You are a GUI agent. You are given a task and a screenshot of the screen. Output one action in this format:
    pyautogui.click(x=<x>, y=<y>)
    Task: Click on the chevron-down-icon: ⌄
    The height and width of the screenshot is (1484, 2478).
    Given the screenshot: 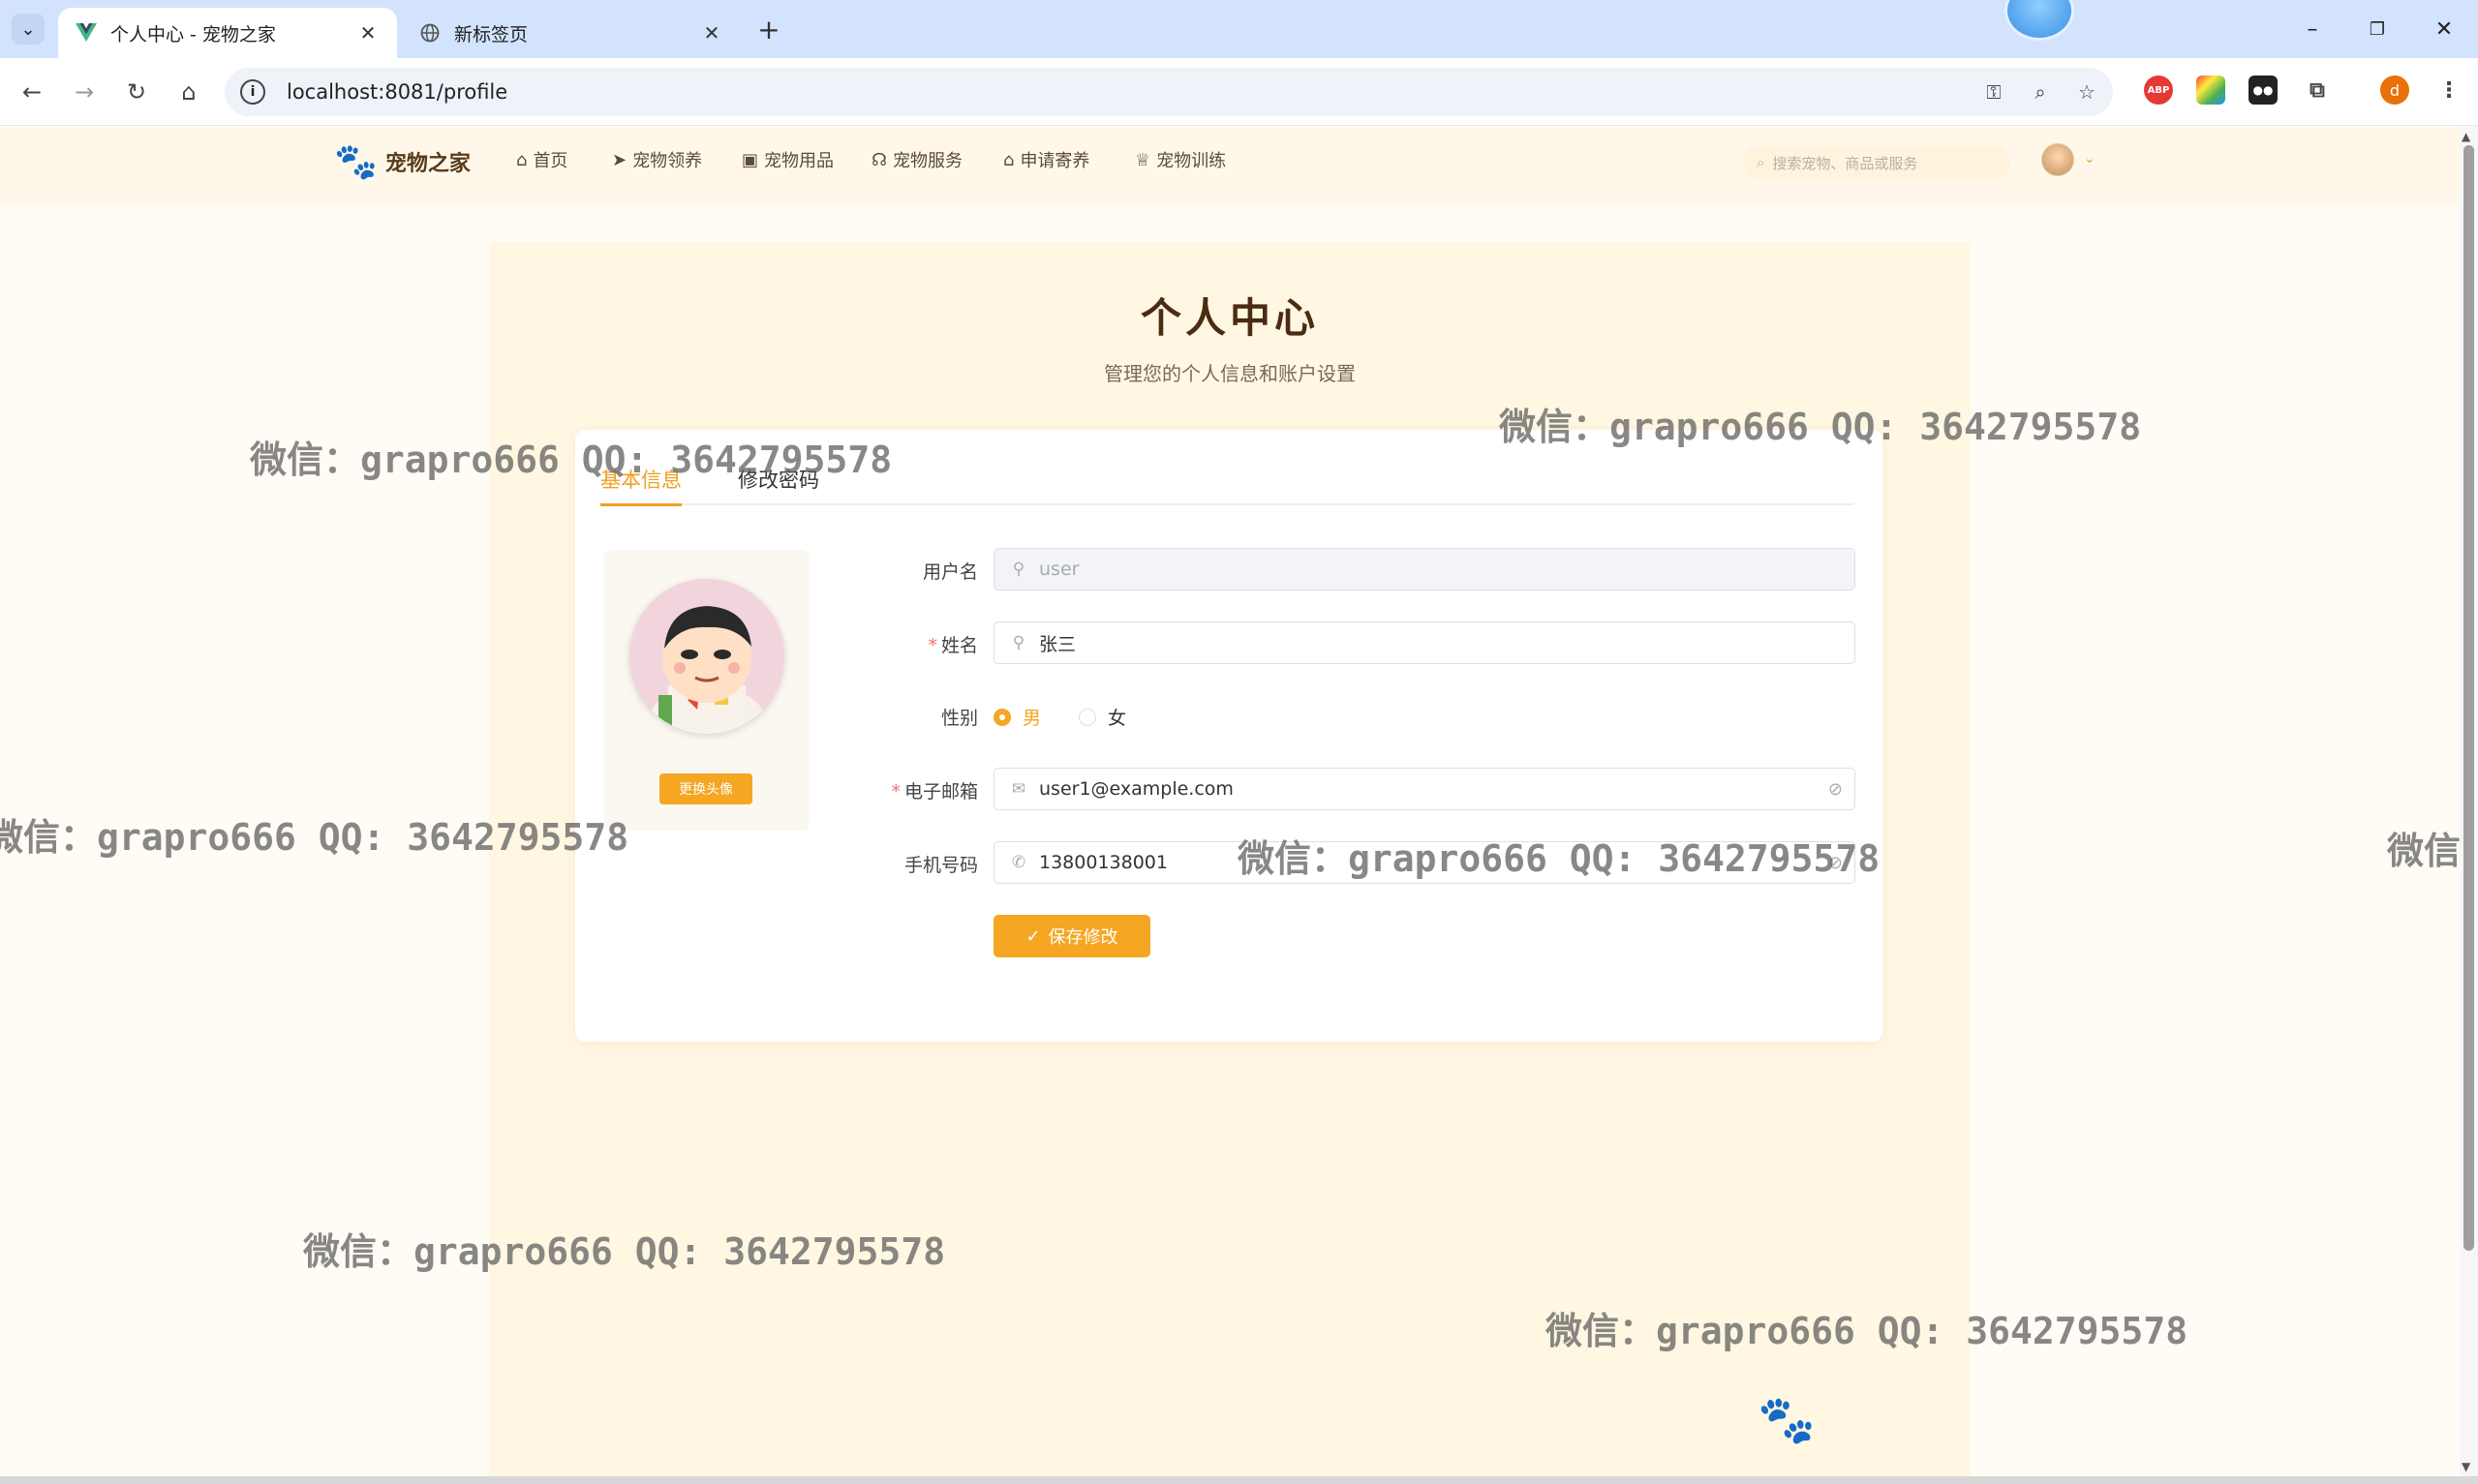 What is the action you would take?
    pyautogui.click(x=2090, y=159)
    